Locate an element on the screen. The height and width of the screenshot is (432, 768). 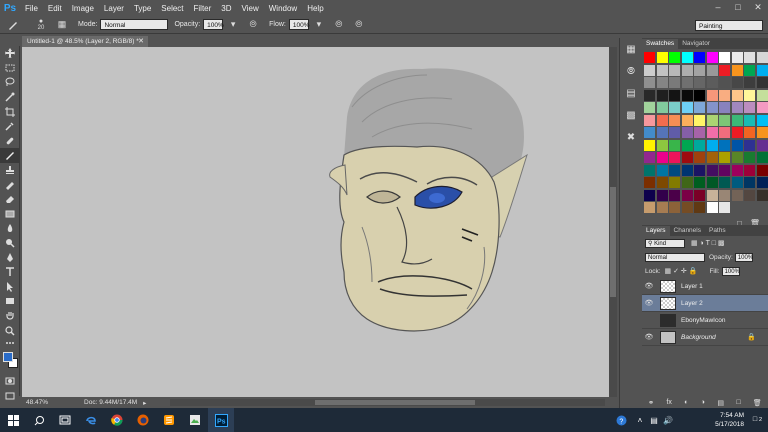
menu-type: Type is located at coordinates (142, 8).